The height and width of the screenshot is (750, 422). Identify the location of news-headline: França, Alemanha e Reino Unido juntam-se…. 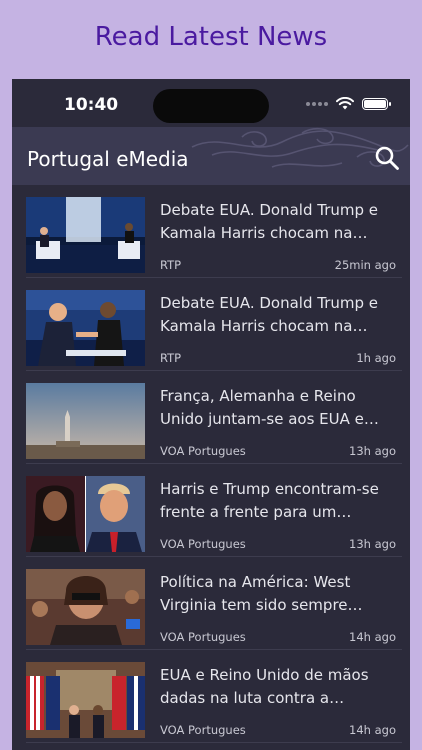
(262, 407).